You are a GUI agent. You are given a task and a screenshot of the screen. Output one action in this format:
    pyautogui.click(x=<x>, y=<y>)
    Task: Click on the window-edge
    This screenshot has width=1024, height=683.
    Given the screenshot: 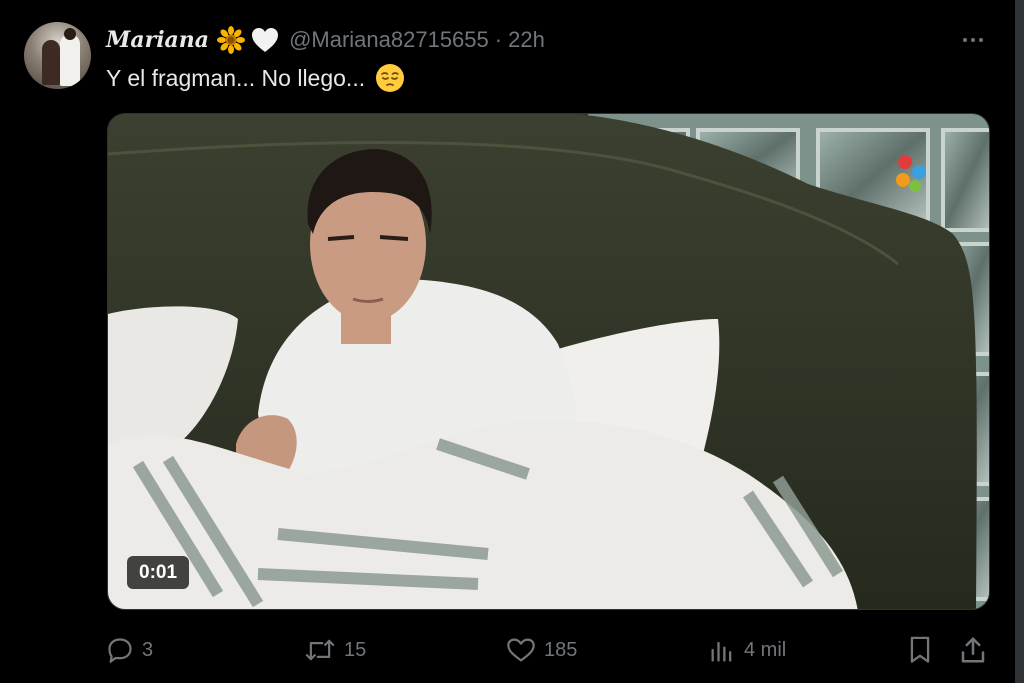 What is the action you would take?
    pyautogui.click(x=1019, y=341)
    